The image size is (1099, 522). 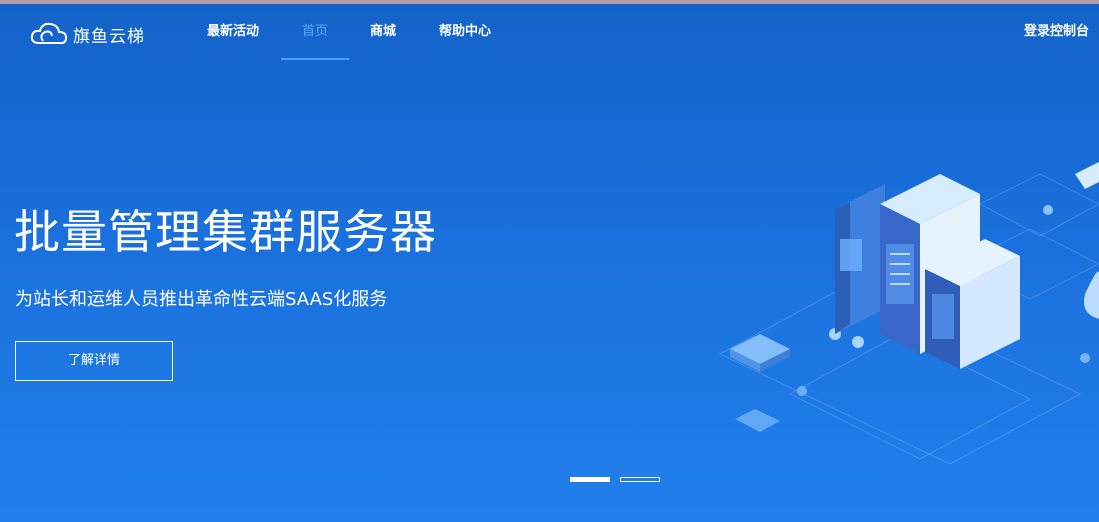 What do you see at coordinates (94, 361) in the screenshot?
I see `learn-more-button: 了解详情` at bounding box center [94, 361].